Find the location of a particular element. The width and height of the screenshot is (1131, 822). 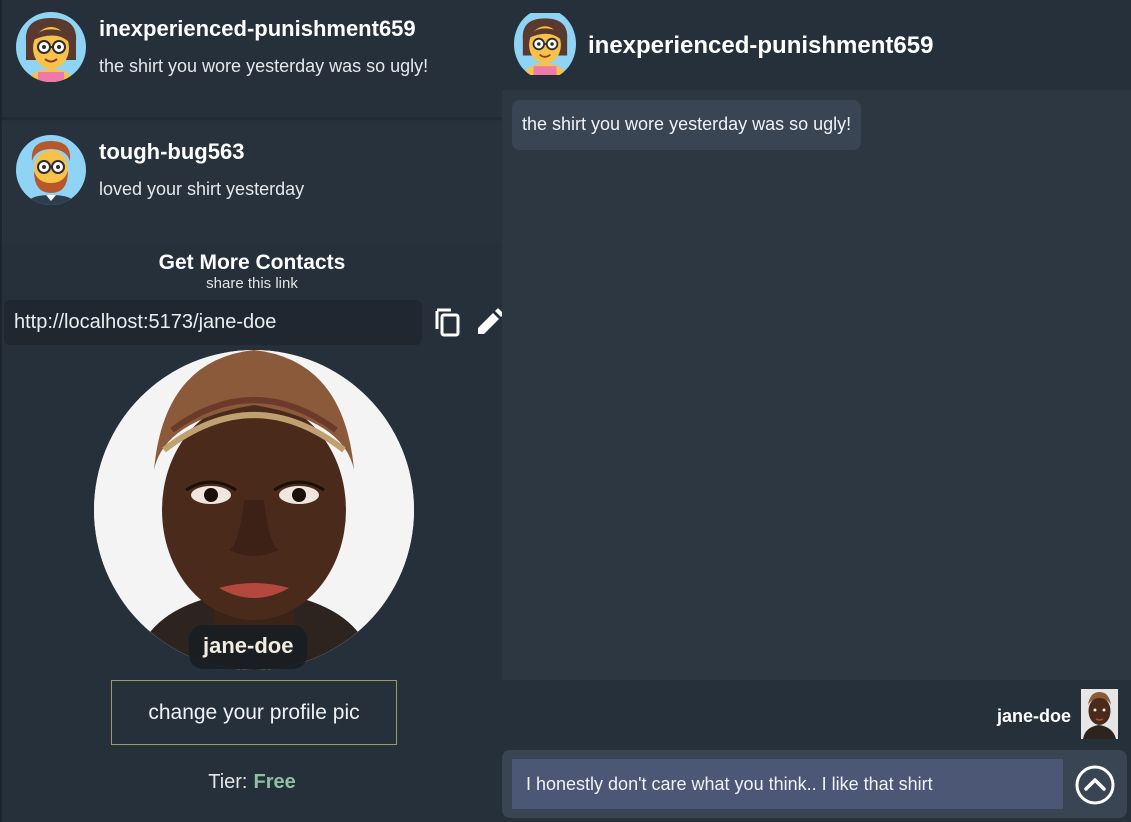

message-input-wrapper is located at coordinates (814, 784).